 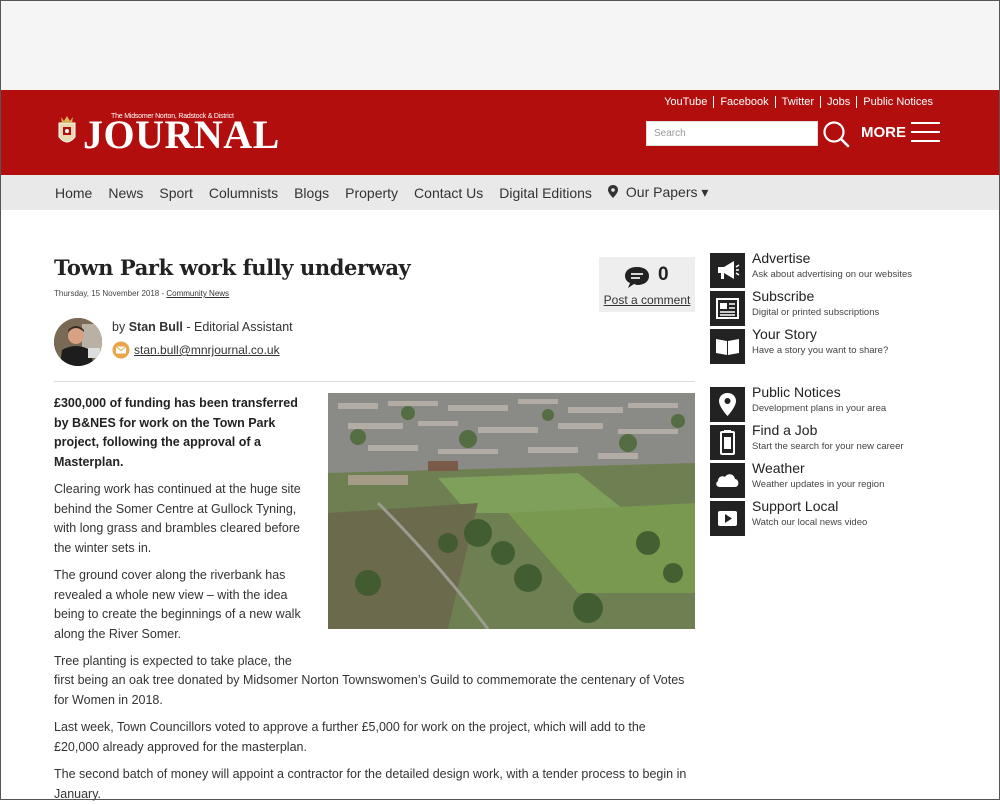 I want to click on author-avatar, so click(x=78, y=342).